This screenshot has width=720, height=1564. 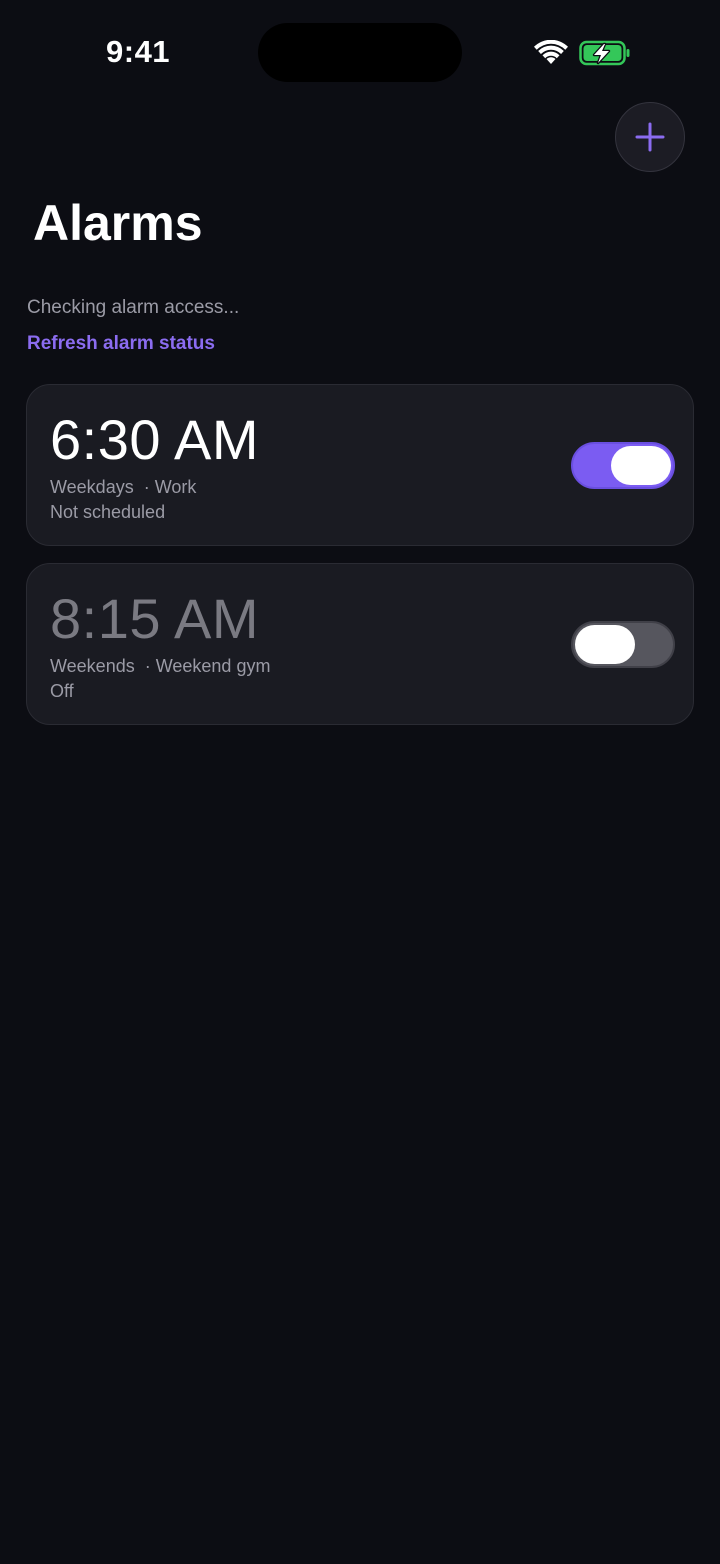 What do you see at coordinates (138, 51) in the screenshot?
I see `status-bar-time: 9:41` at bounding box center [138, 51].